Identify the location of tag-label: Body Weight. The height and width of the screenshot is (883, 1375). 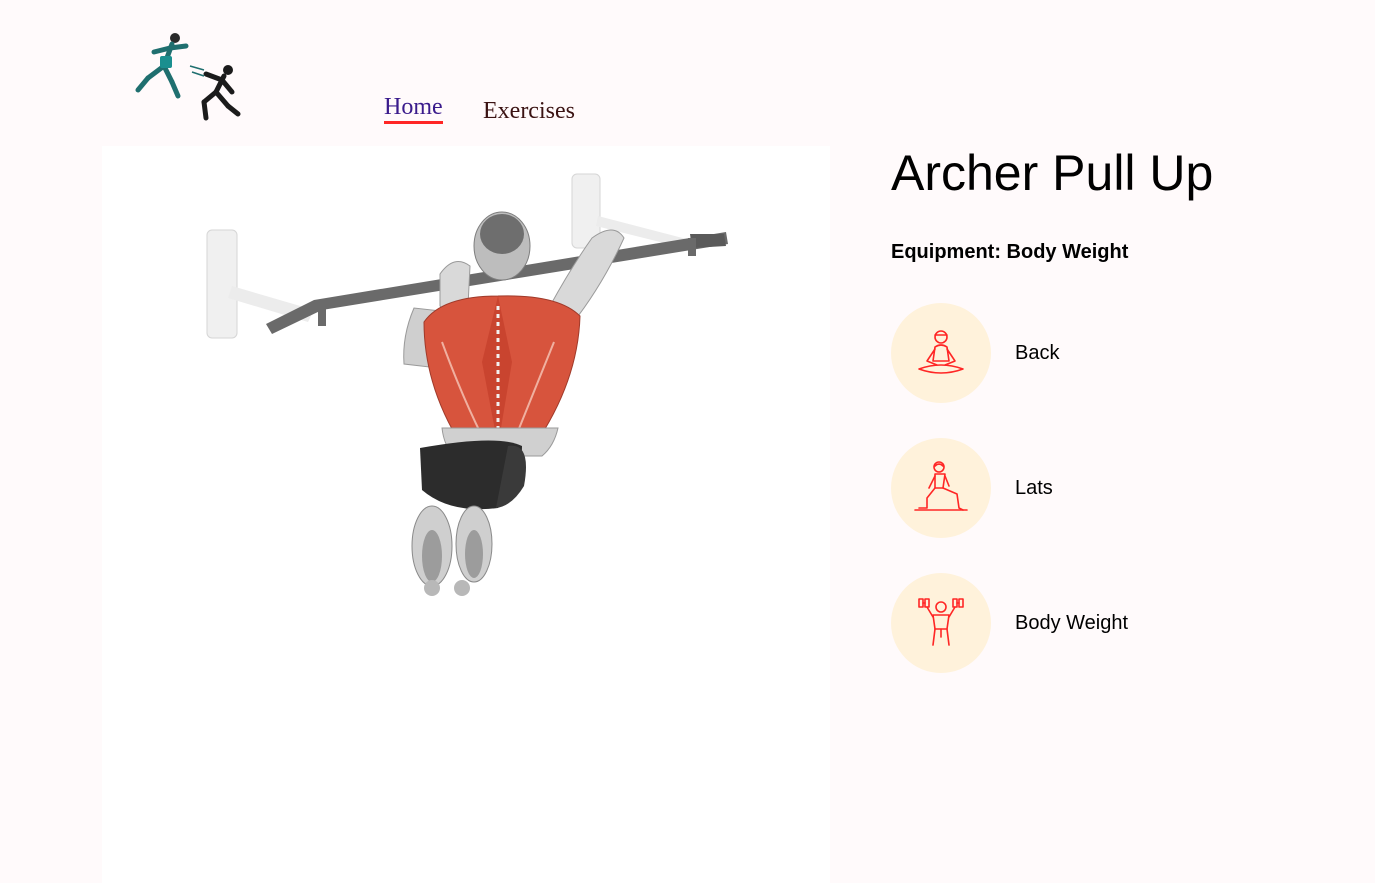
(1072, 623).